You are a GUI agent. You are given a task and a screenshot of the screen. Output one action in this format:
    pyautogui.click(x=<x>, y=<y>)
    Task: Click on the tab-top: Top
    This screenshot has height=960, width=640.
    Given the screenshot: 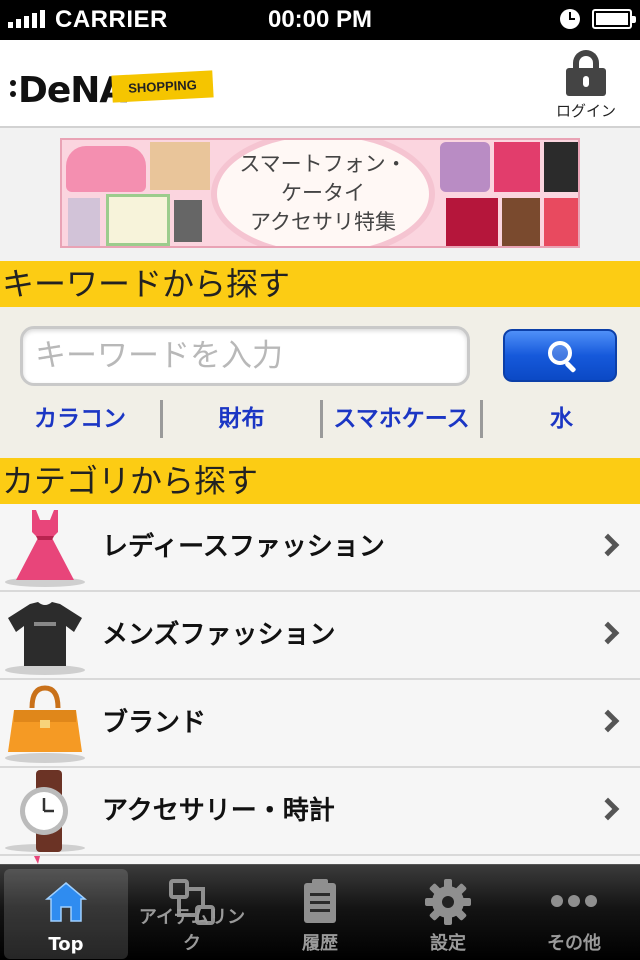 What is the action you would take?
    pyautogui.click(x=66, y=914)
    